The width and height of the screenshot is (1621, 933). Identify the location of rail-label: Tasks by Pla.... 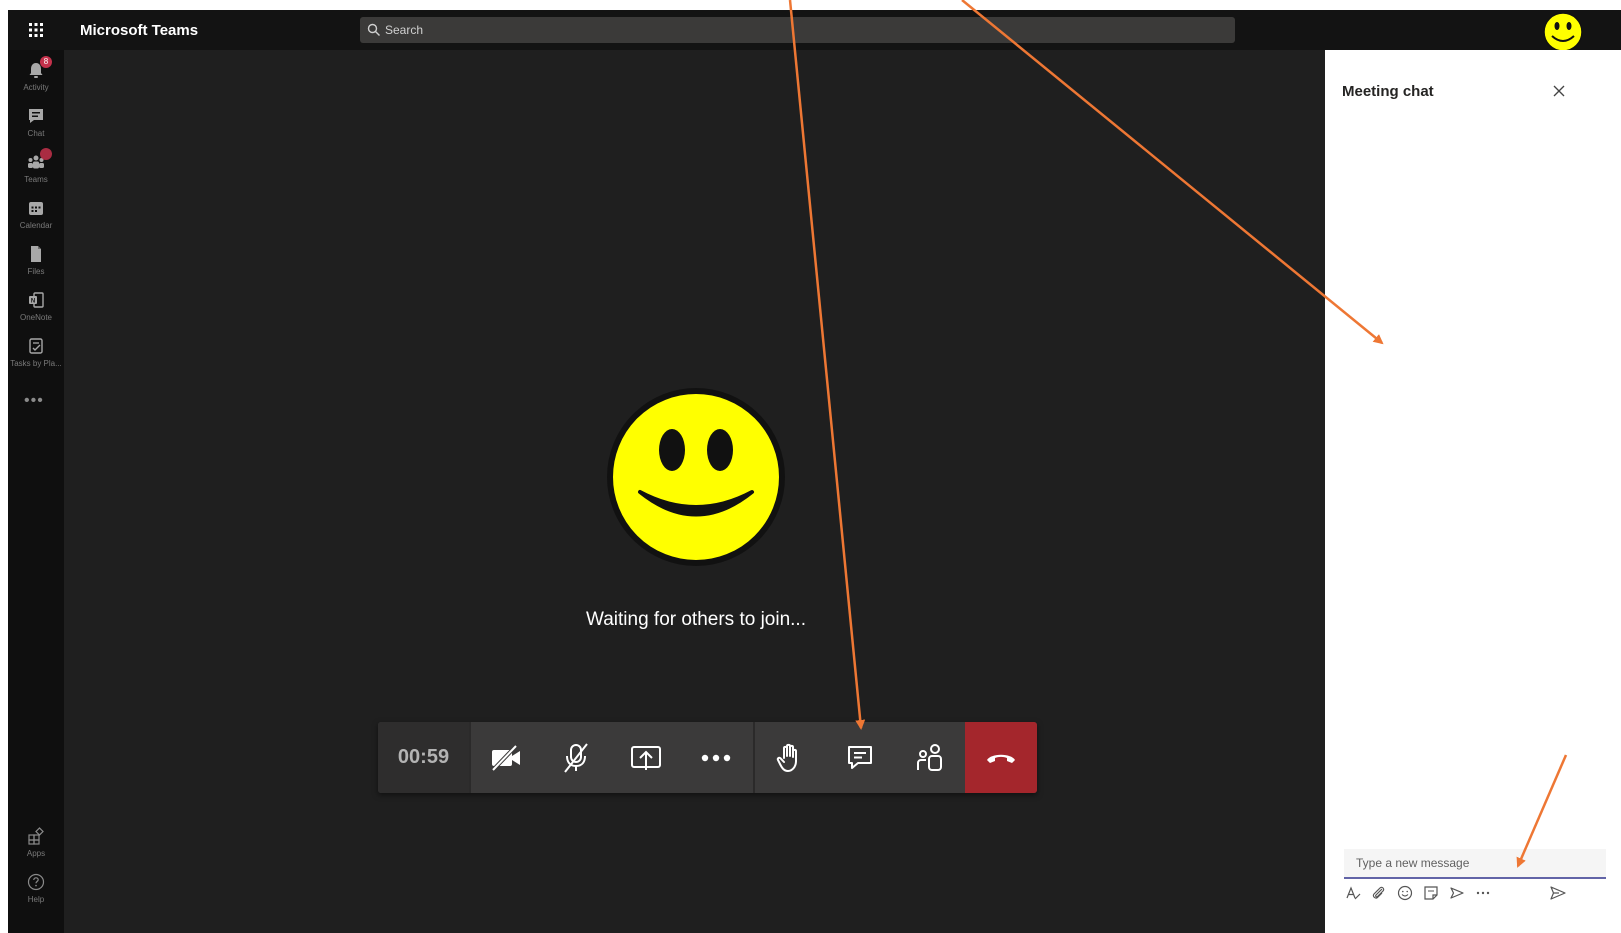
(36, 363).